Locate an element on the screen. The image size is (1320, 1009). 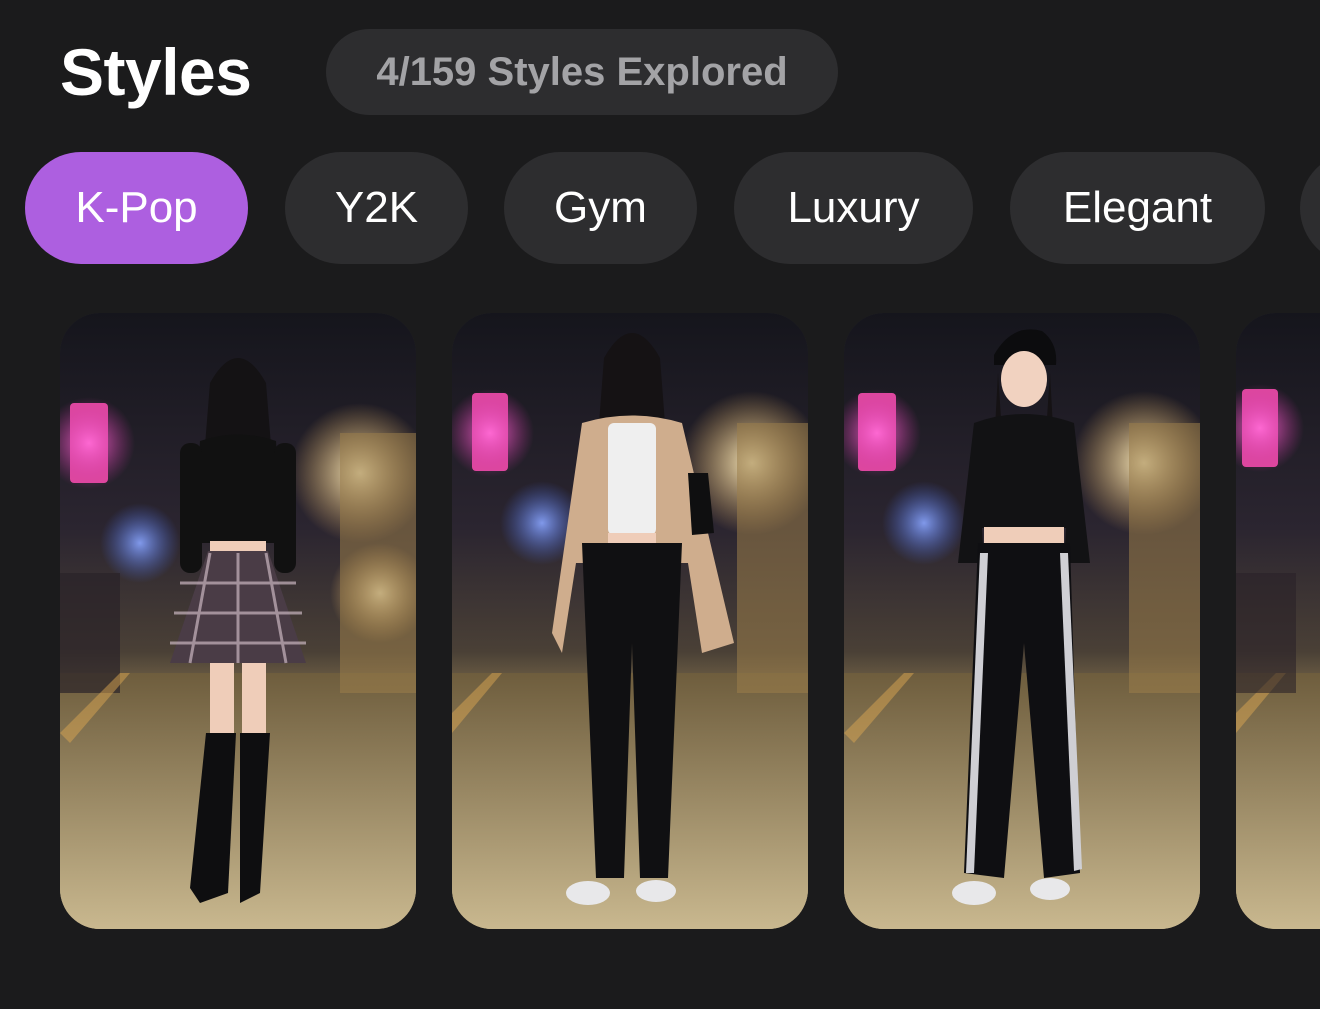
category-chip-kpop: K-Pop is located at coordinates (136, 208).